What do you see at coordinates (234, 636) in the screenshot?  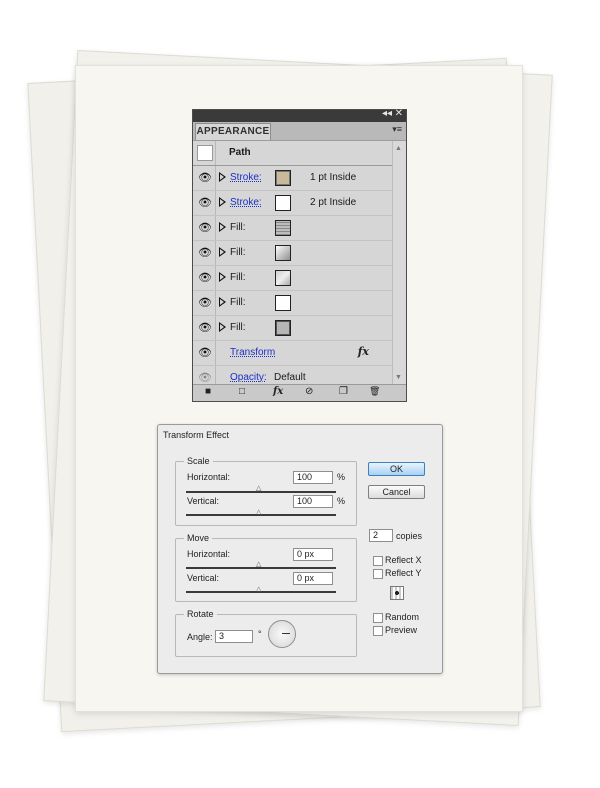 I see `angle-input: 3` at bounding box center [234, 636].